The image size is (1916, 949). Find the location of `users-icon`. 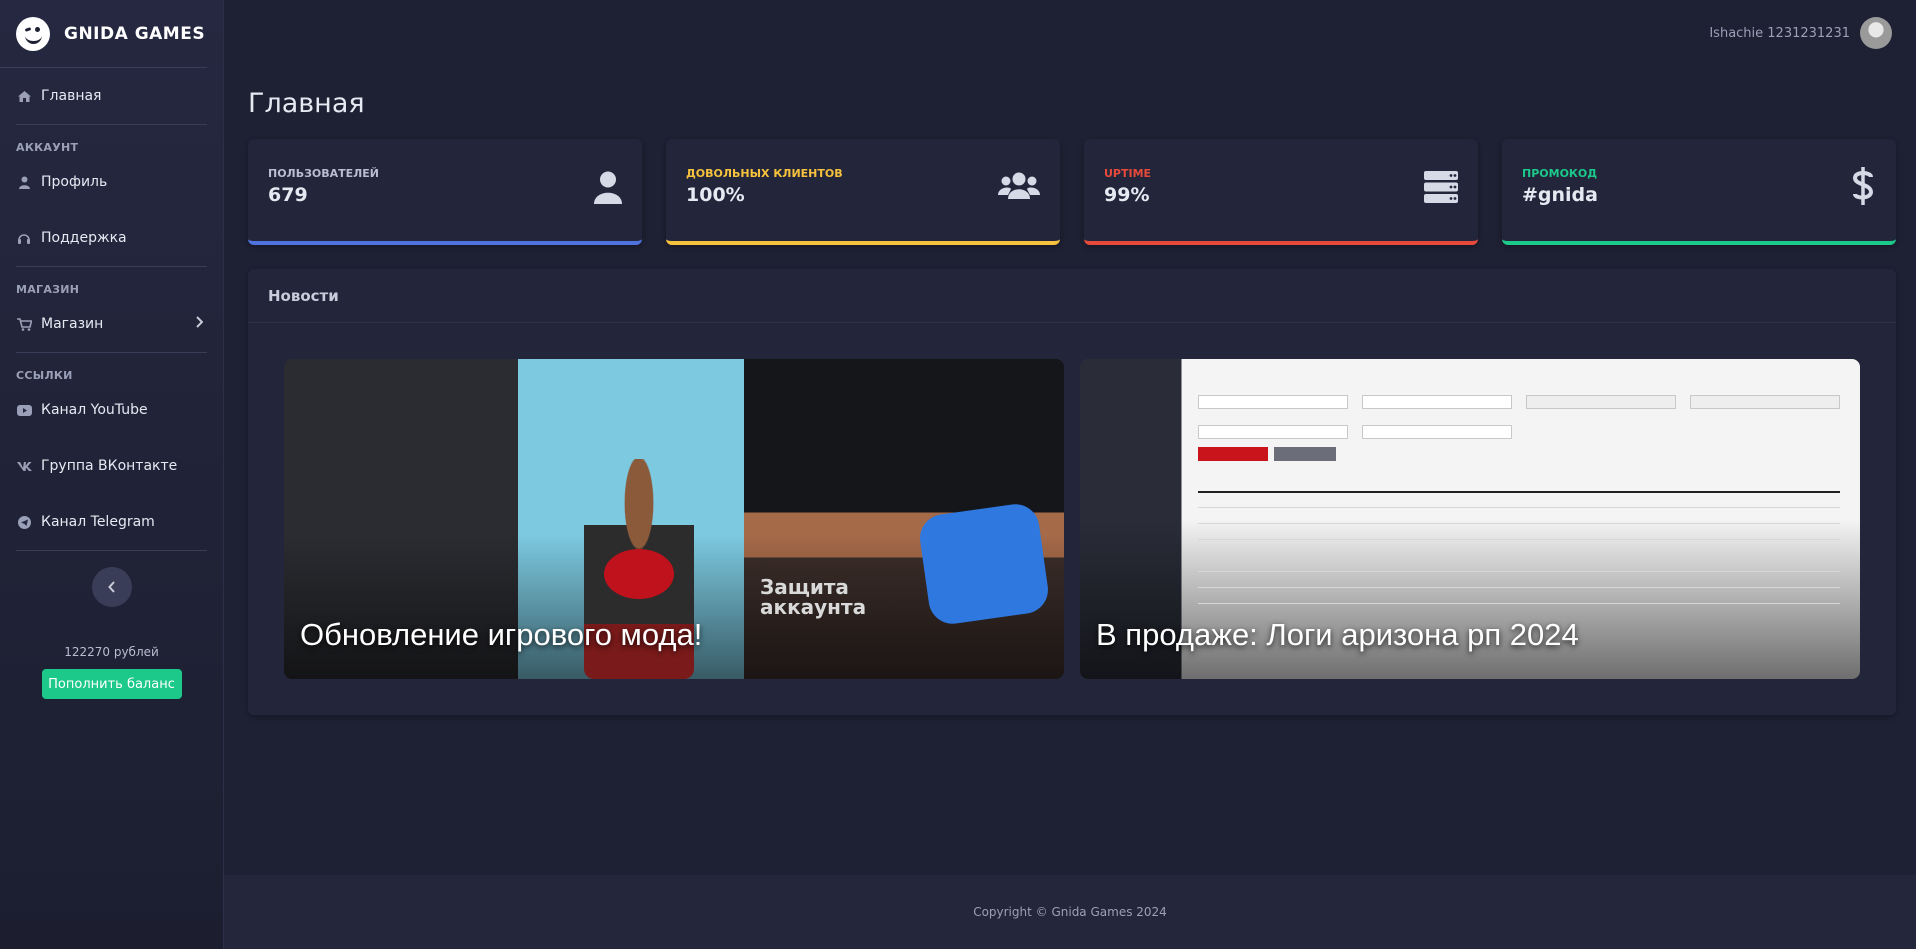

users-icon is located at coordinates (1019, 188).